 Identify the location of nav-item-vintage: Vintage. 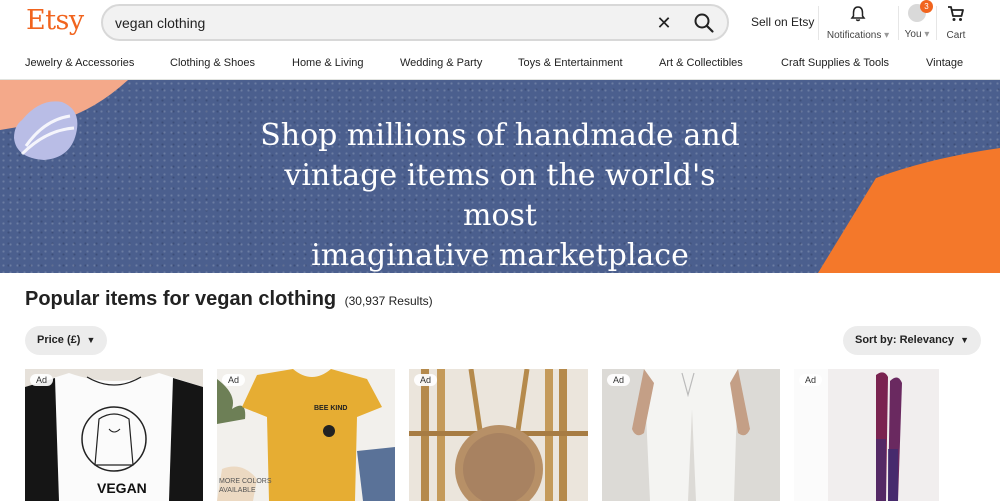
(944, 63).